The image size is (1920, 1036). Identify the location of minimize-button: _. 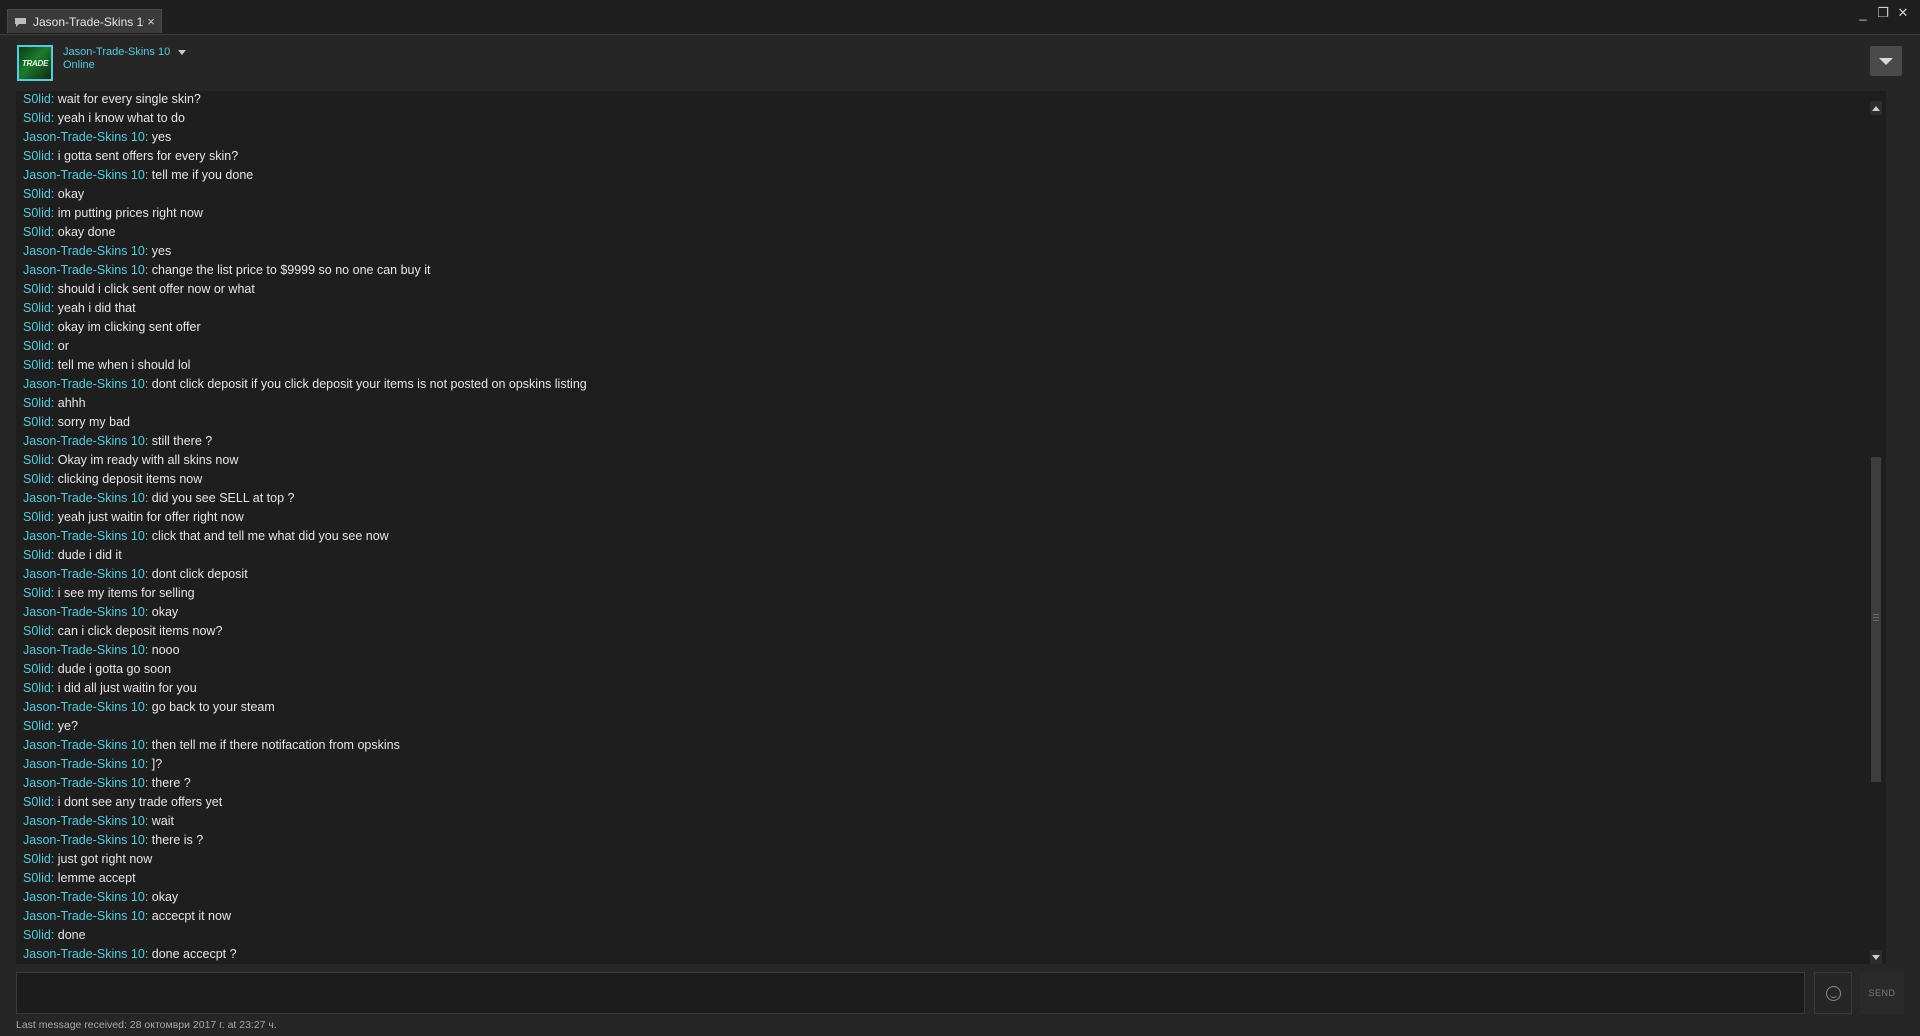
(1863, 13).